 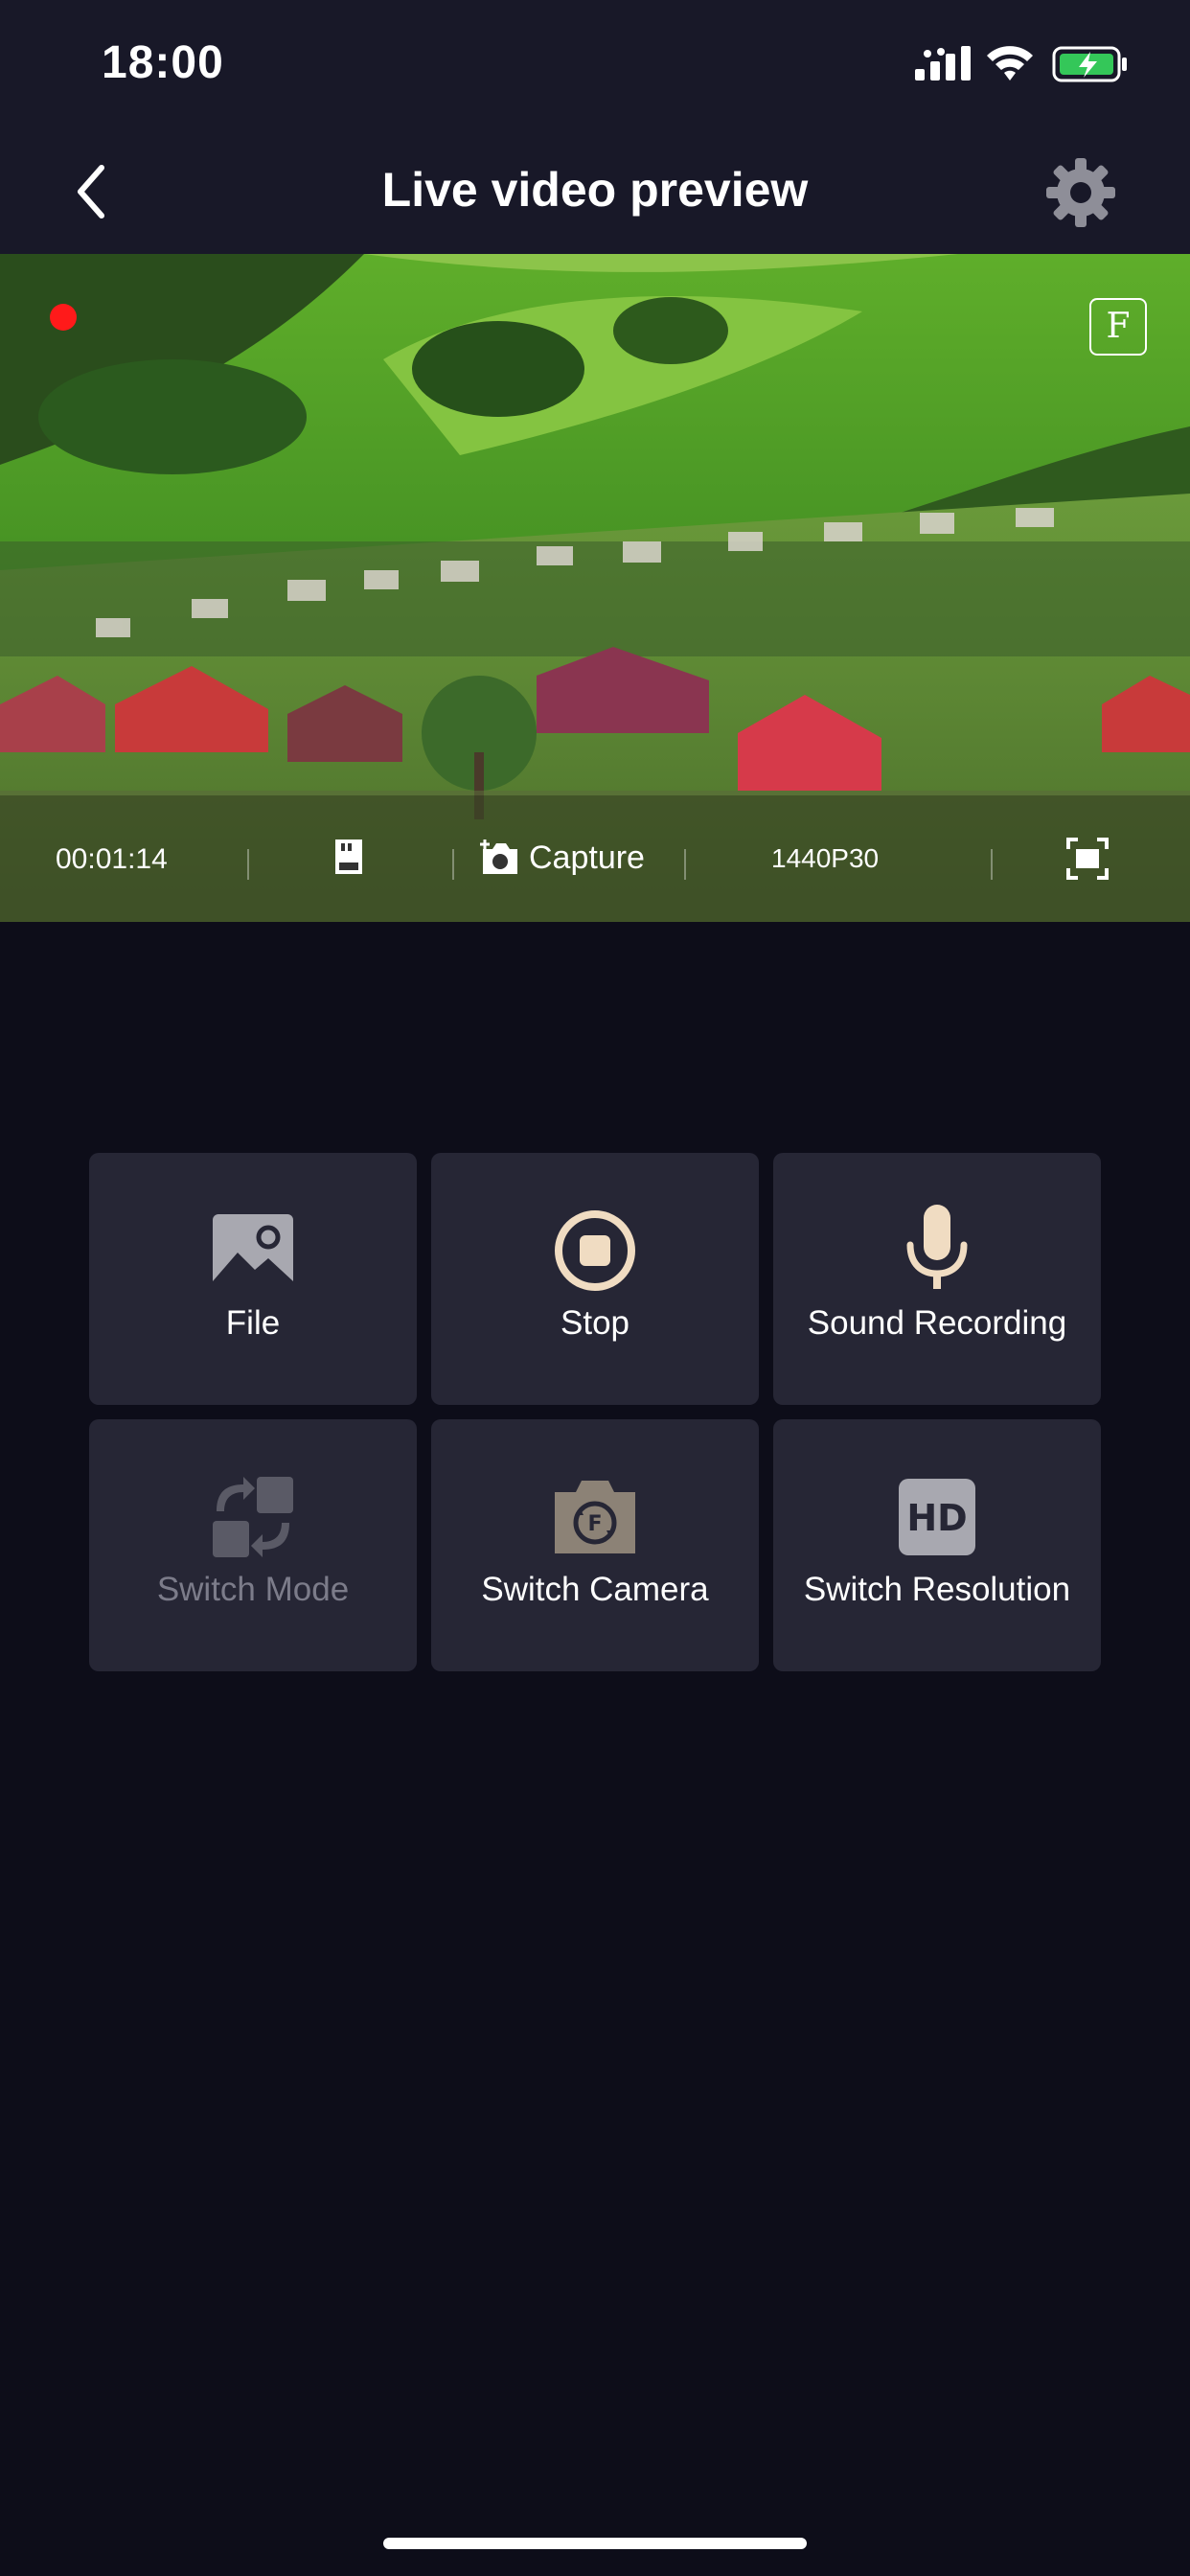 I want to click on resolution-label: 1440P30, so click(x=825, y=858).